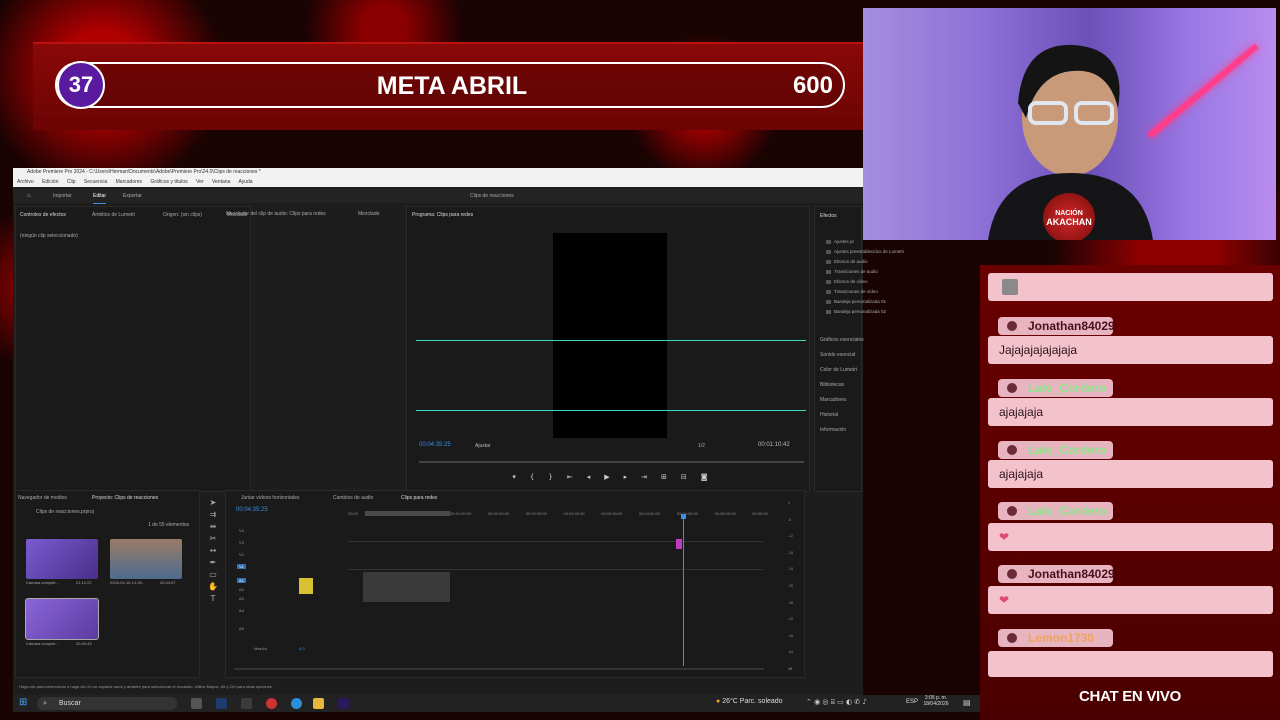 This screenshot has height=720, width=1280. Describe the element at coordinates (95, 182) in the screenshot. I see `menu-secuencia: Secuencia` at that location.